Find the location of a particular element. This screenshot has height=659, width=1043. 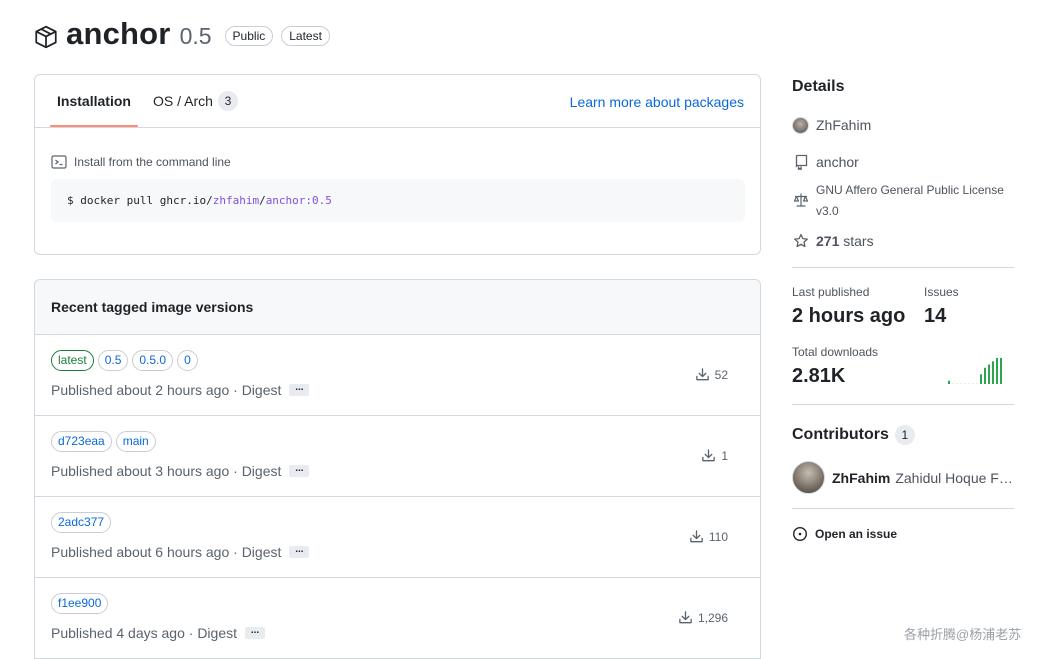

command-image: anchor:0.5 is located at coordinates (298, 200).